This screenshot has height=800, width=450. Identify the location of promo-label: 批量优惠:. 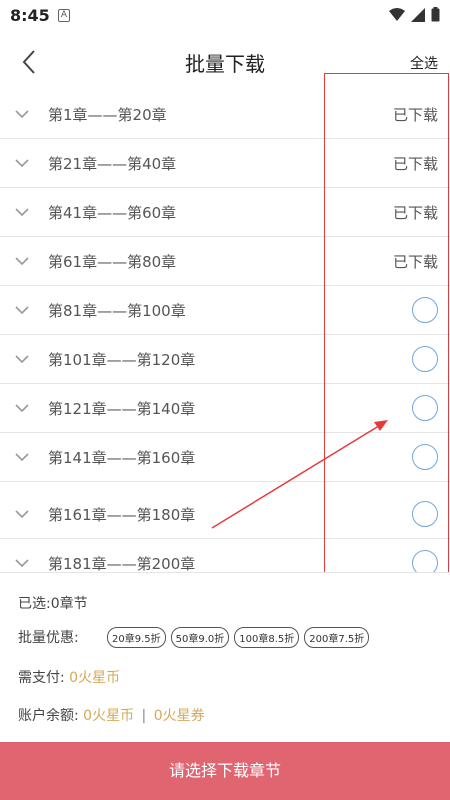
(48, 638).